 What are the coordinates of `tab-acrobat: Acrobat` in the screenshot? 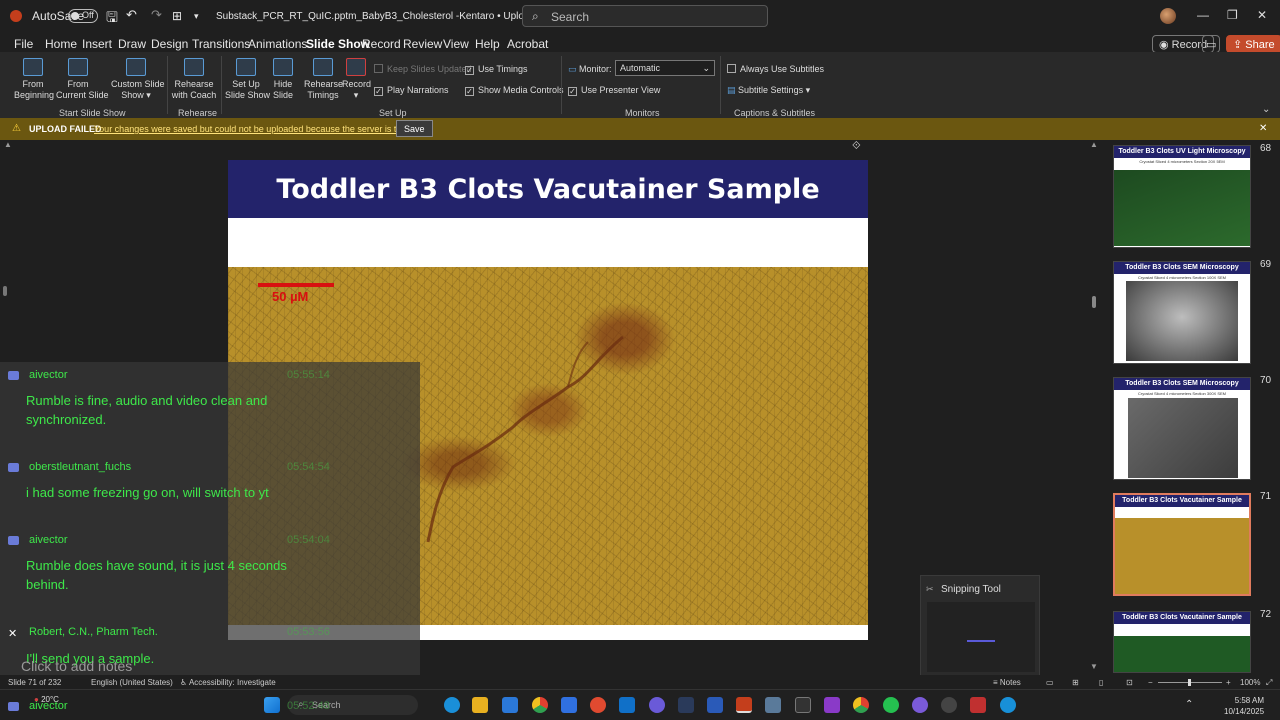 It's located at (527, 44).